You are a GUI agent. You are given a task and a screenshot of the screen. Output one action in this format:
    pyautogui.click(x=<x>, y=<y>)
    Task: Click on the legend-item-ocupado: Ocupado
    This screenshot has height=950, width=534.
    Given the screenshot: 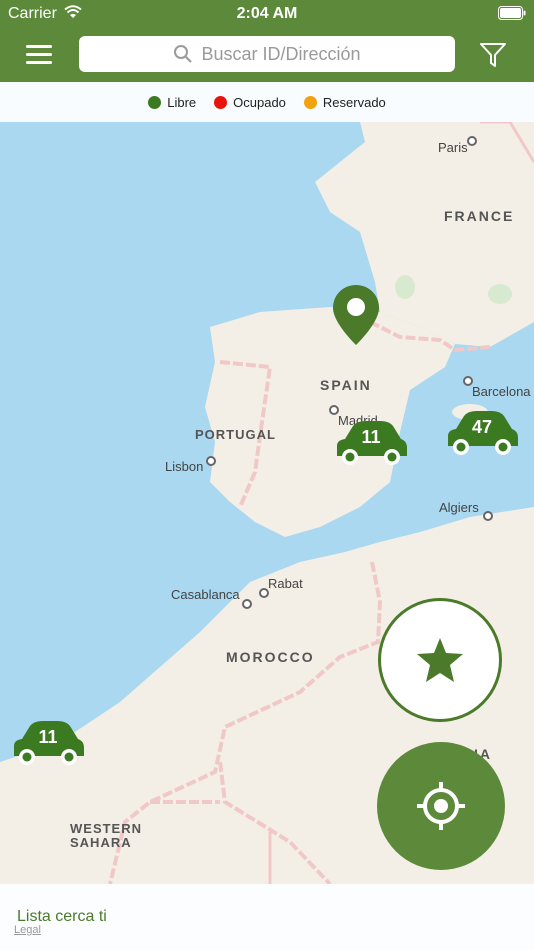 What is the action you would take?
    pyautogui.click(x=250, y=102)
    